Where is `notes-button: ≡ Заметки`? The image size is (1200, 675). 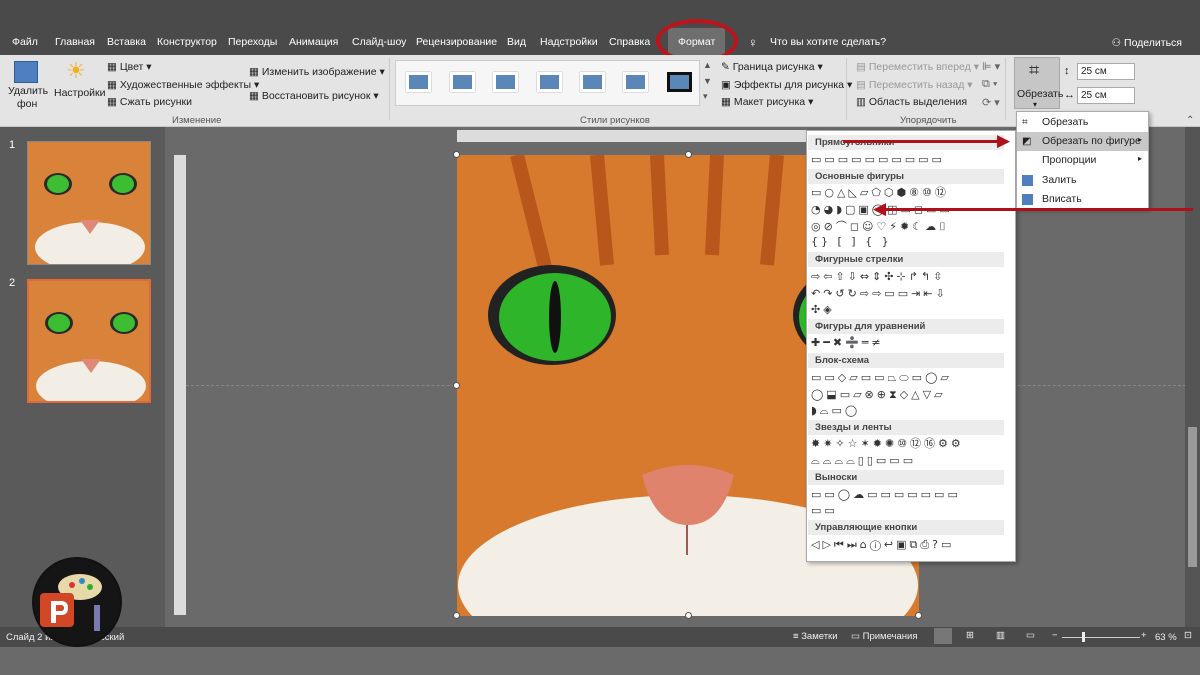 notes-button: ≡ Заметки is located at coordinates (815, 636).